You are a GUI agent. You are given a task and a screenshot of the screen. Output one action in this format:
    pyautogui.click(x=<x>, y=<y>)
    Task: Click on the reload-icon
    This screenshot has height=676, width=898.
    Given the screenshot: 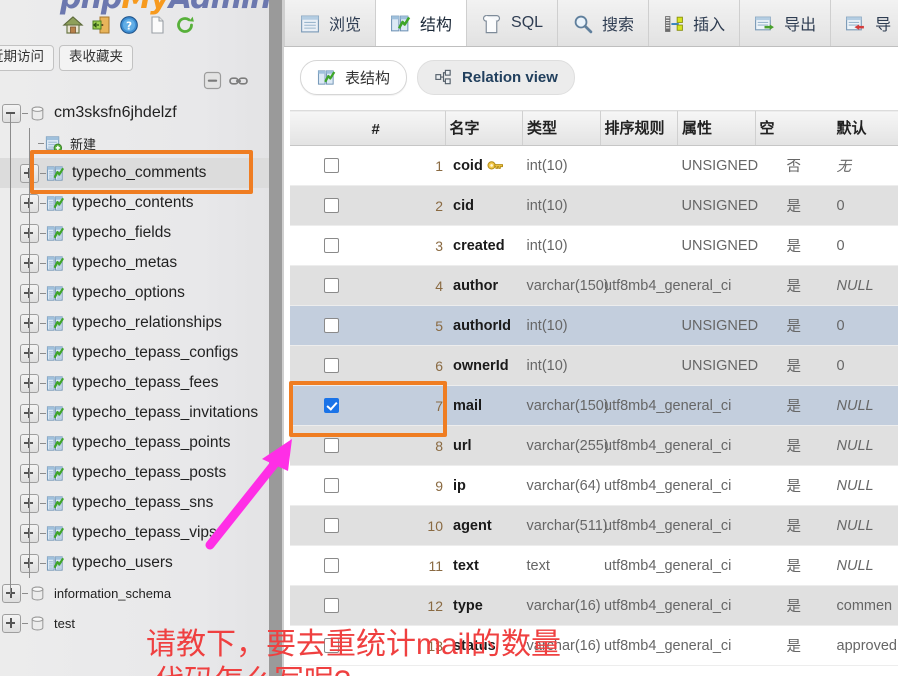 What is the action you would take?
    pyautogui.click(x=185, y=25)
    